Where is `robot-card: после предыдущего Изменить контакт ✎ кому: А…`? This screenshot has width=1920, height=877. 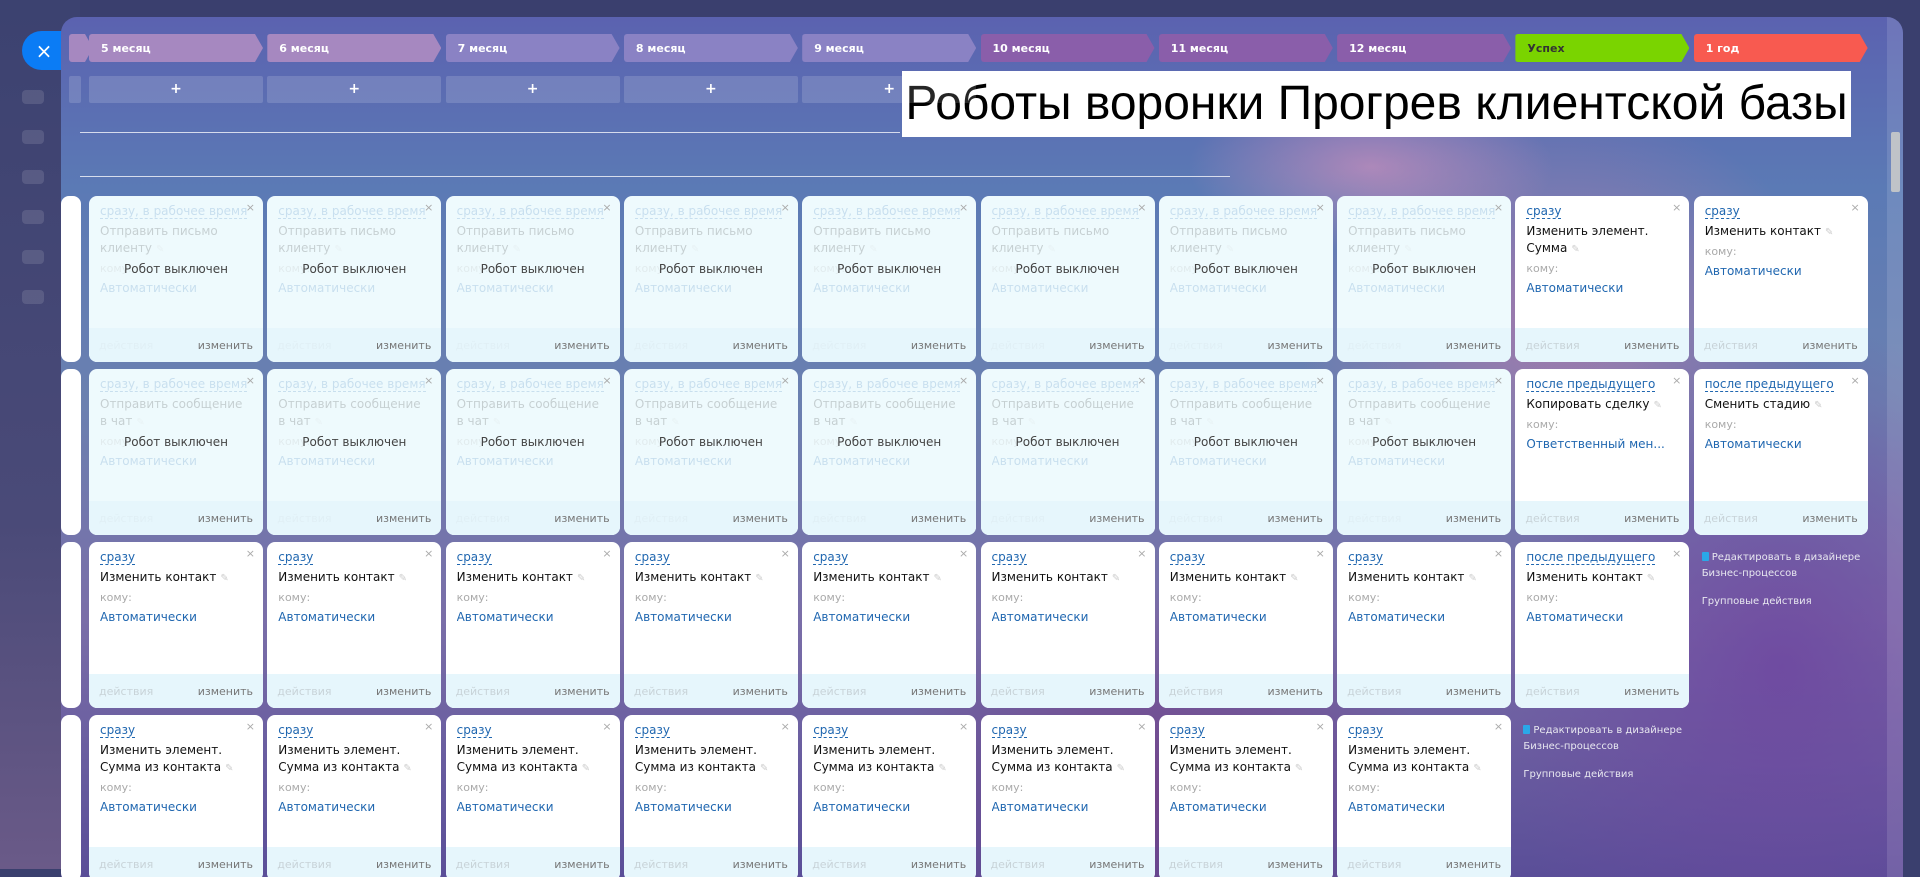 robot-card: после предыдущего Изменить контакт ✎ кому: А… is located at coordinates (1602, 625).